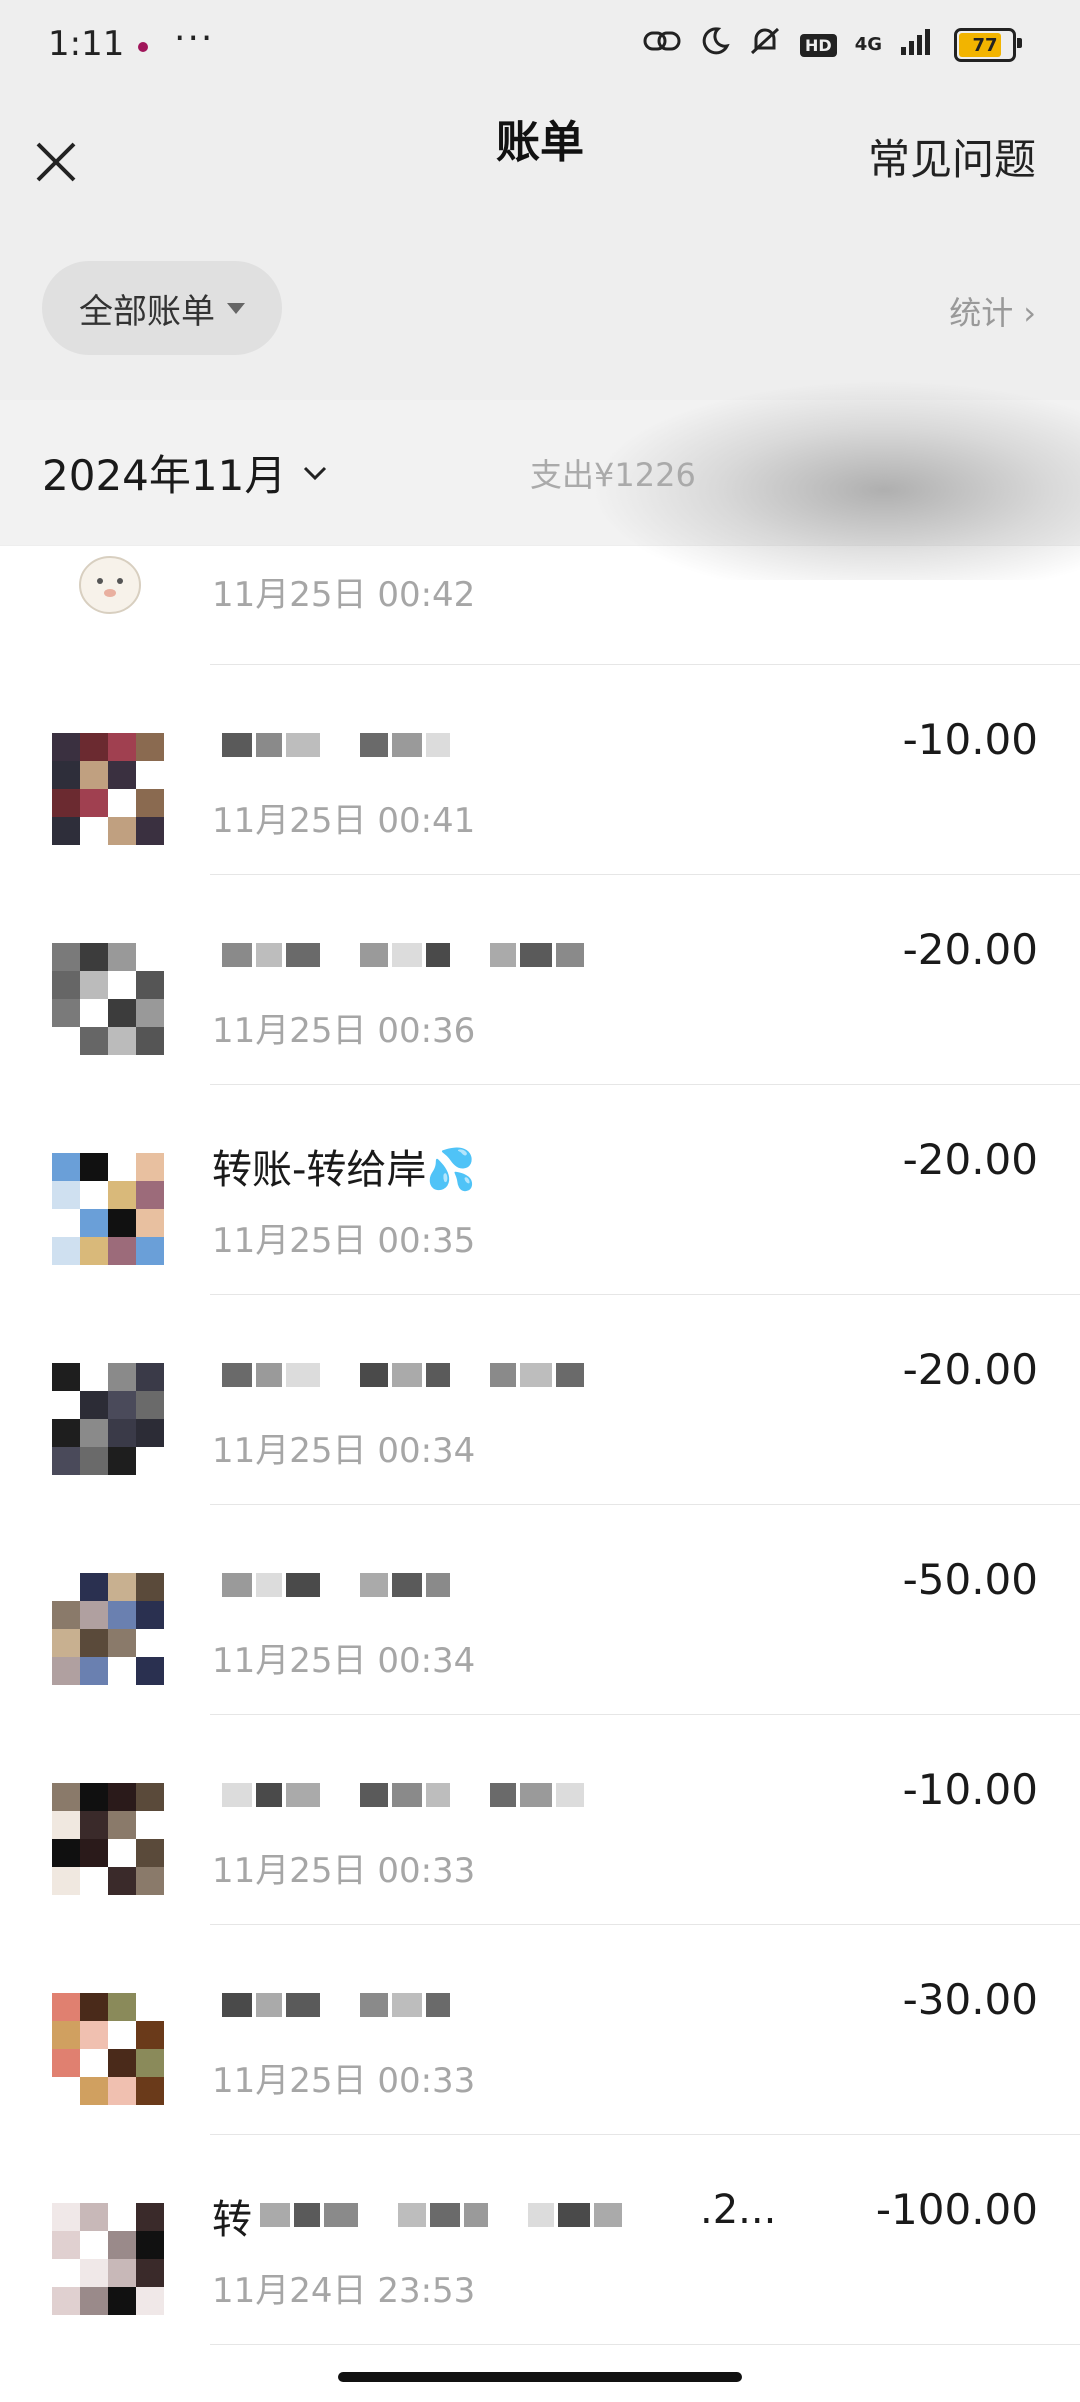  I want to click on filter-label: 全部账单, so click(147, 311).